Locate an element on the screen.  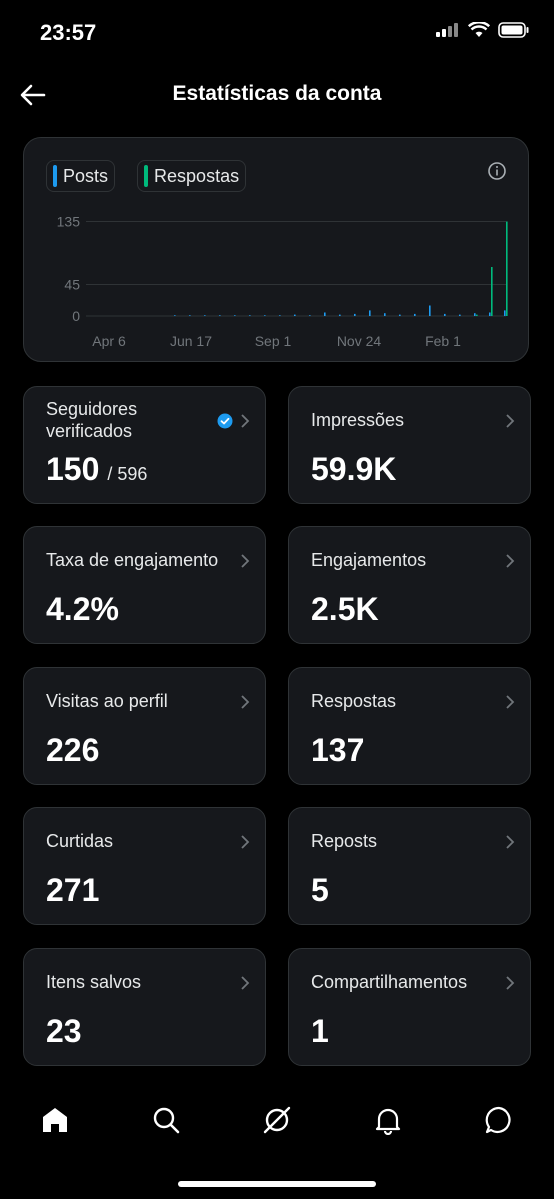
stat-value: 137 is located at coordinates (338, 750).